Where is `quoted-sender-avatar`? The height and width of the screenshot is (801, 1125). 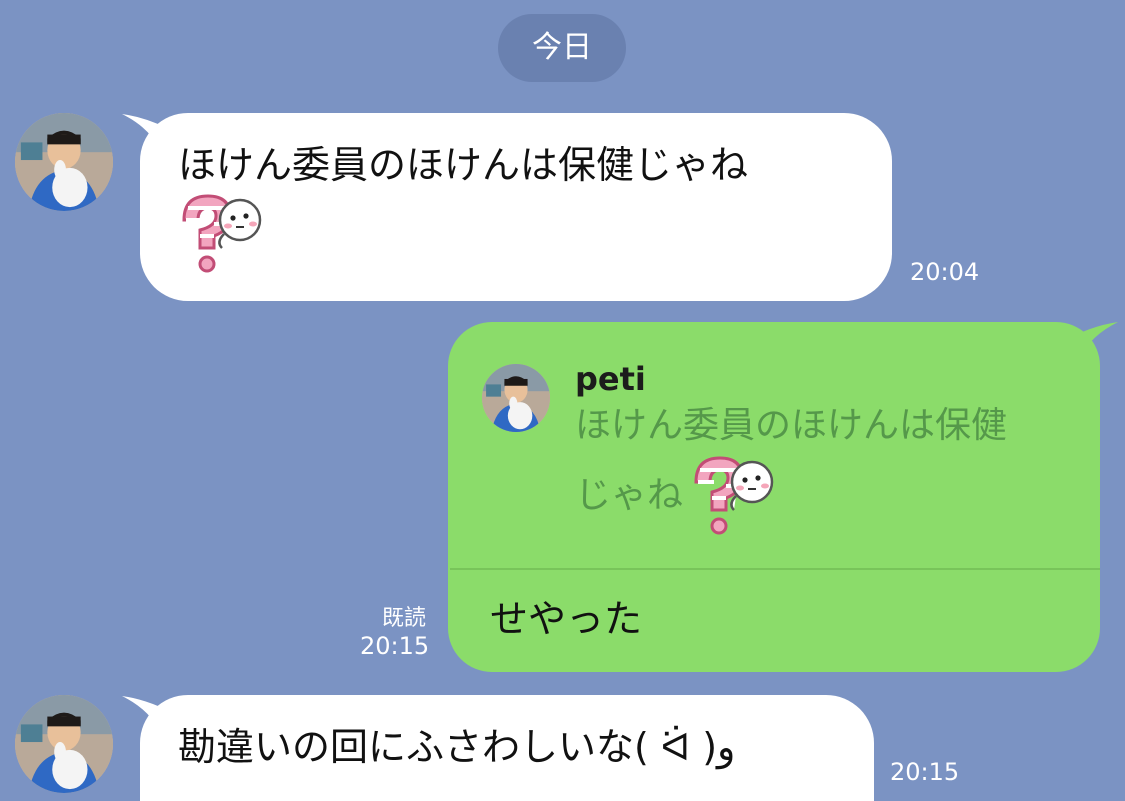
quoted-sender-avatar is located at coordinates (516, 398).